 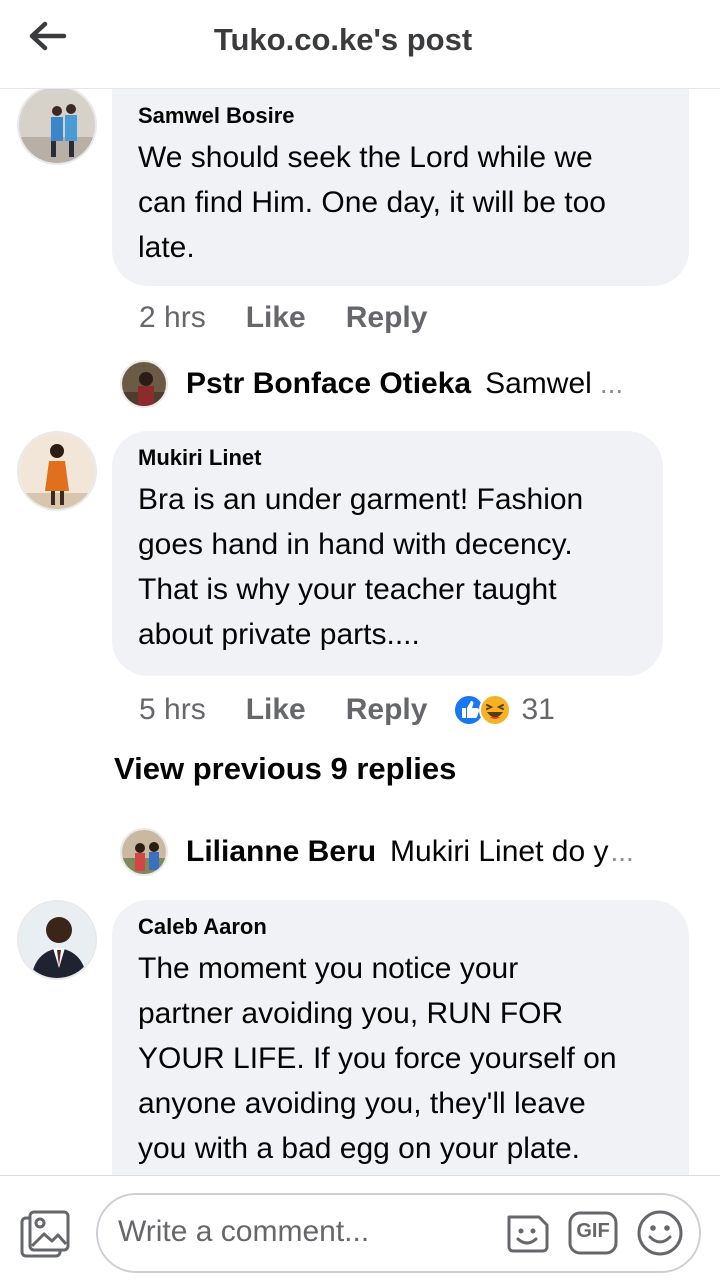 I want to click on comment-actions: 2 hrs Like Reply, so click(x=303, y=318).